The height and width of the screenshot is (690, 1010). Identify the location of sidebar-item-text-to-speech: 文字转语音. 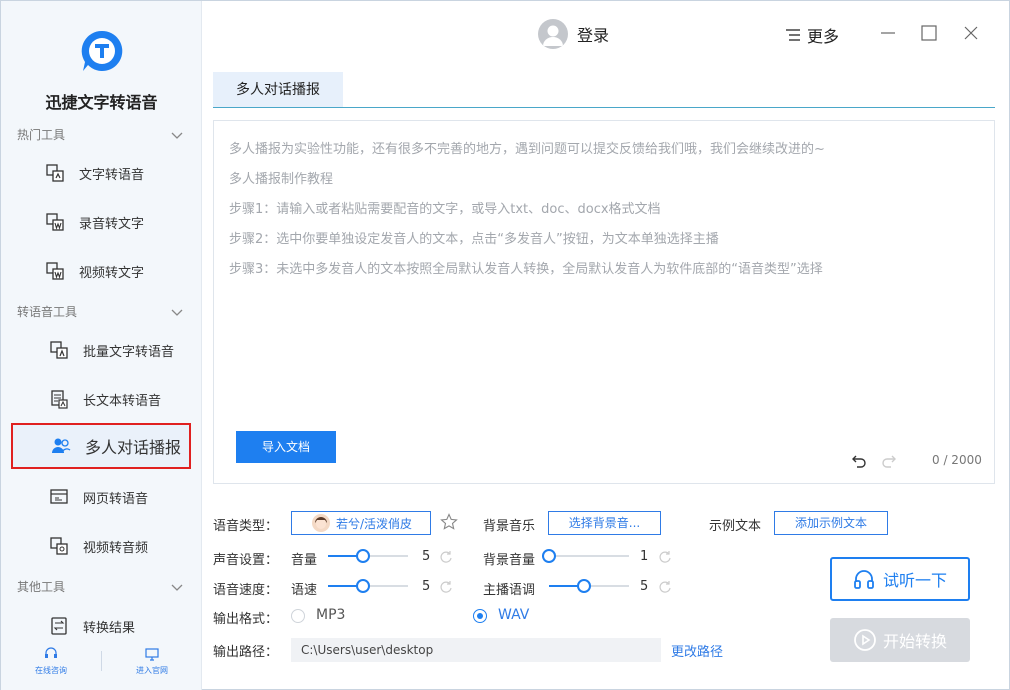
(101, 173).